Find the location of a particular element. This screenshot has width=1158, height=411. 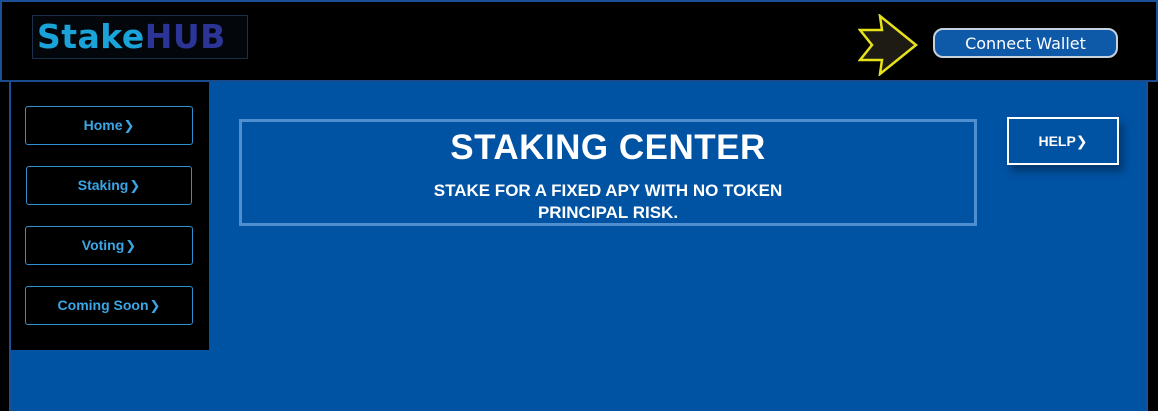

sidebar-item-label: Home is located at coordinates (103, 125).